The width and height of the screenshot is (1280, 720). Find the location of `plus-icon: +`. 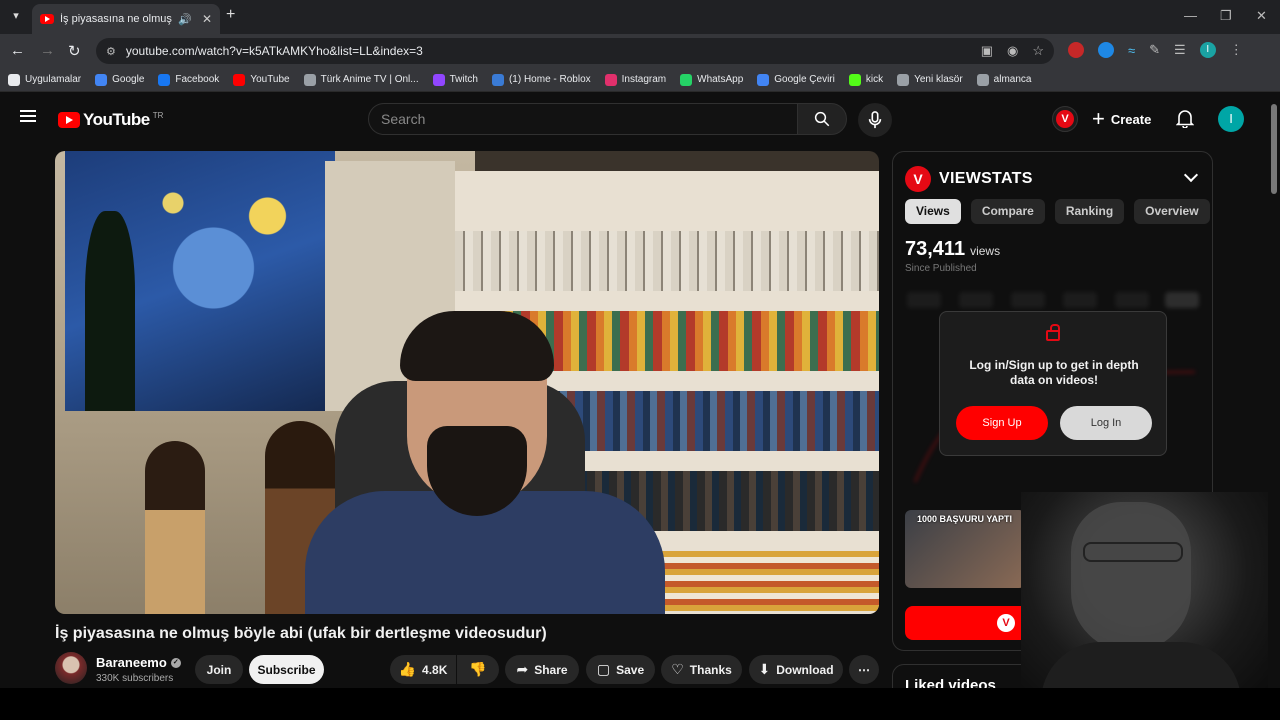

plus-icon: + is located at coordinates (1098, 118).